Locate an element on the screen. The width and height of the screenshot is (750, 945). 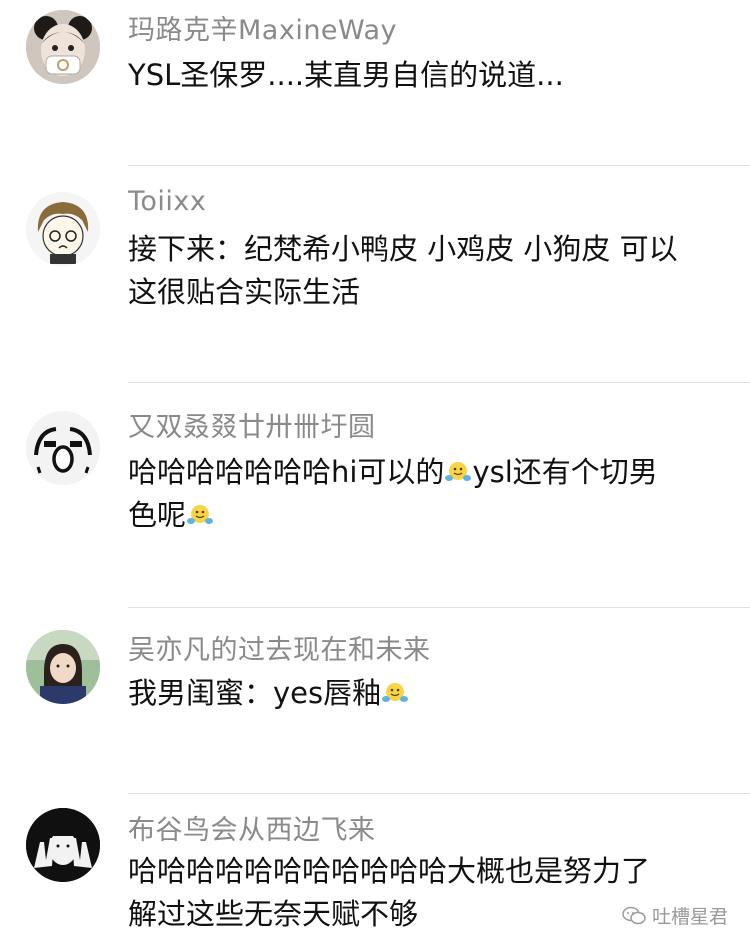
comment-text-line: 我男闺蜜：yes唇釉 is located at coordinates (428, 693).